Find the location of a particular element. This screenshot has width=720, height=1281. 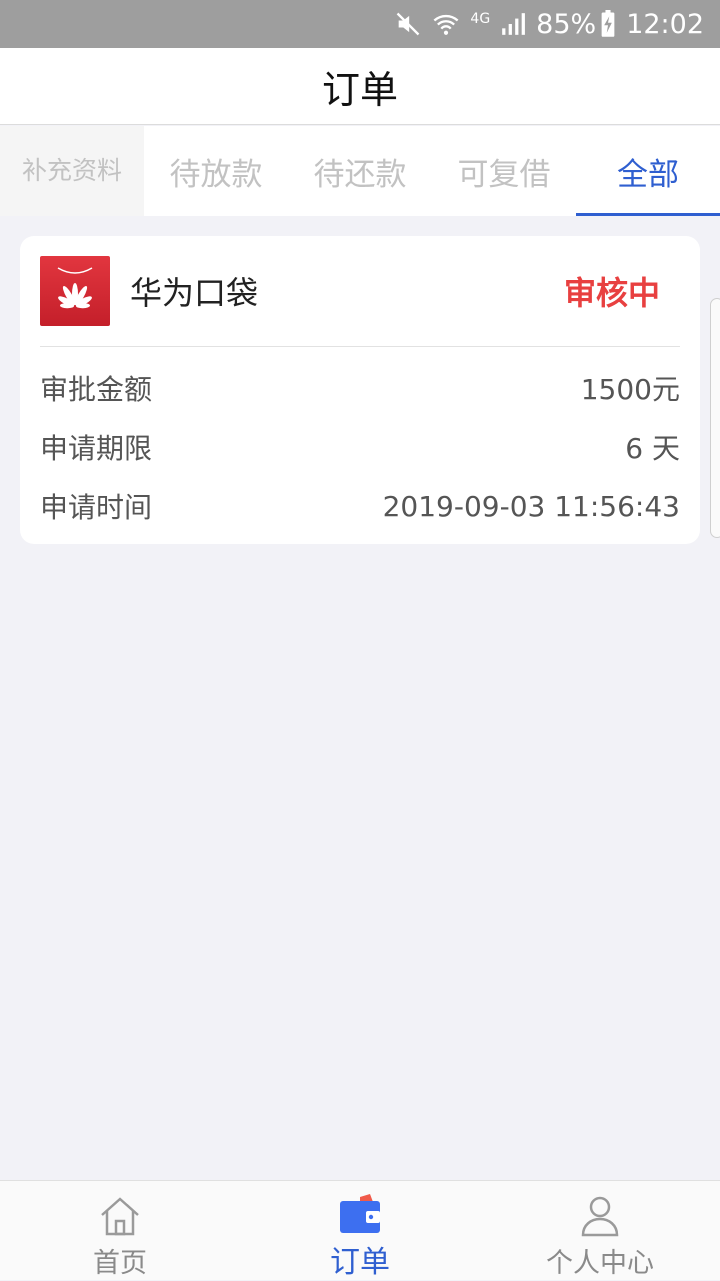

nav-home: 首页 is located at coordinates (120, 1231).